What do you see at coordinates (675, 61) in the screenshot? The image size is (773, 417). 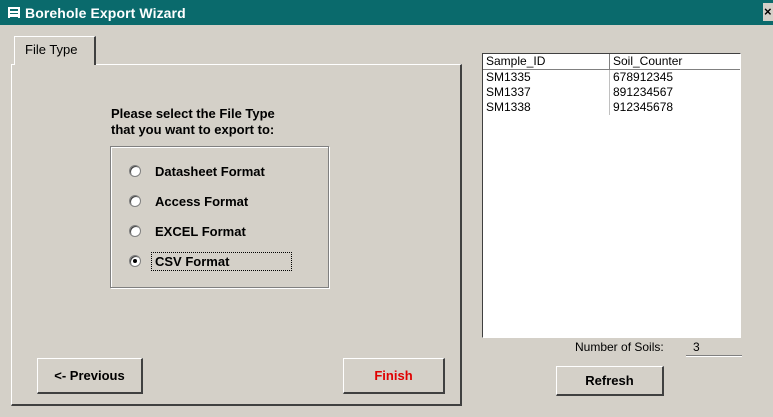 I see `column-header-soil-counter: Soil_Counter` at bounding box center [675, 61].